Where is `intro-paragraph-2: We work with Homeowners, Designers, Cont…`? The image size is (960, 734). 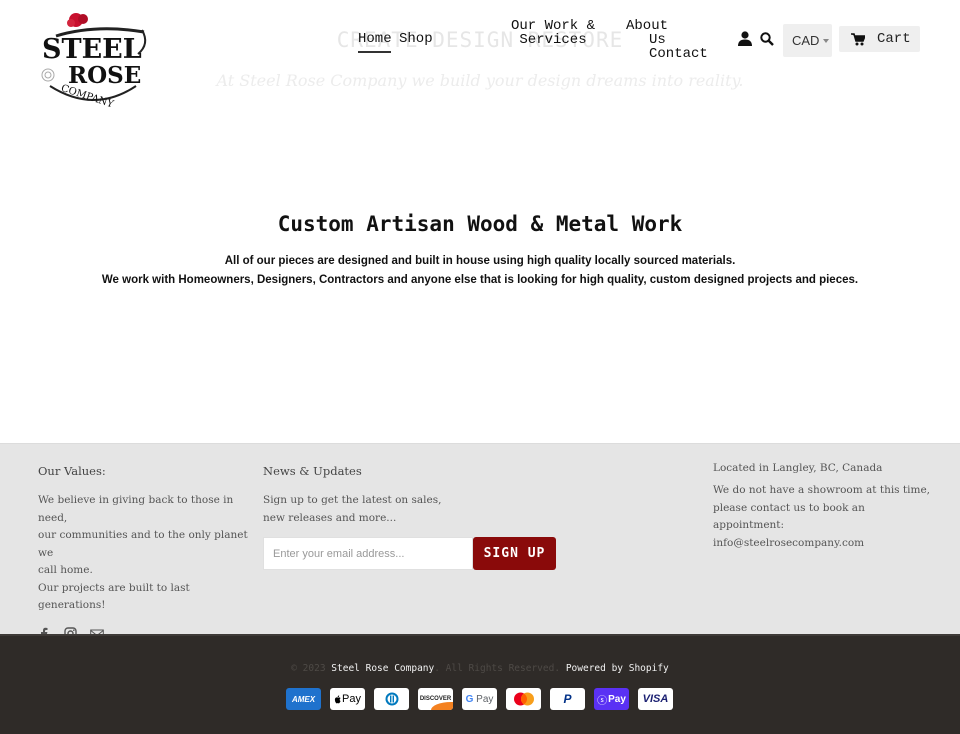
intro-paragraph-2: We work with Homeowners, Designers, Cont… is located at coordinates (480, 280).